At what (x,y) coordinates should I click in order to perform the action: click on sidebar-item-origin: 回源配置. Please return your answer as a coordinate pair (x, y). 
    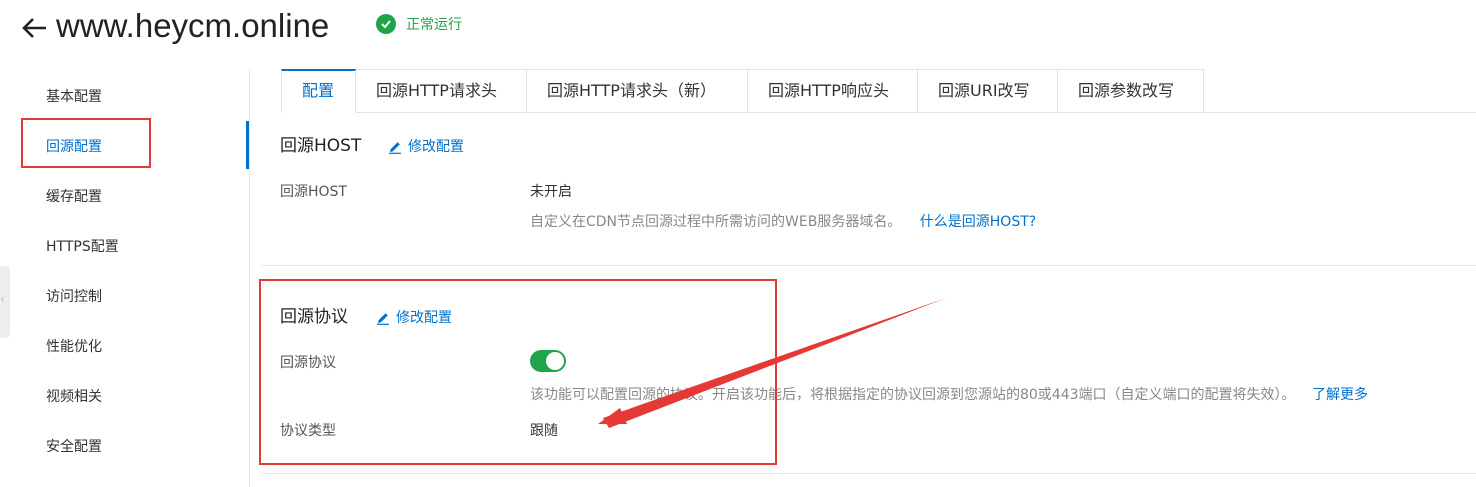
    Looking at the image, I should click on (74, 147).